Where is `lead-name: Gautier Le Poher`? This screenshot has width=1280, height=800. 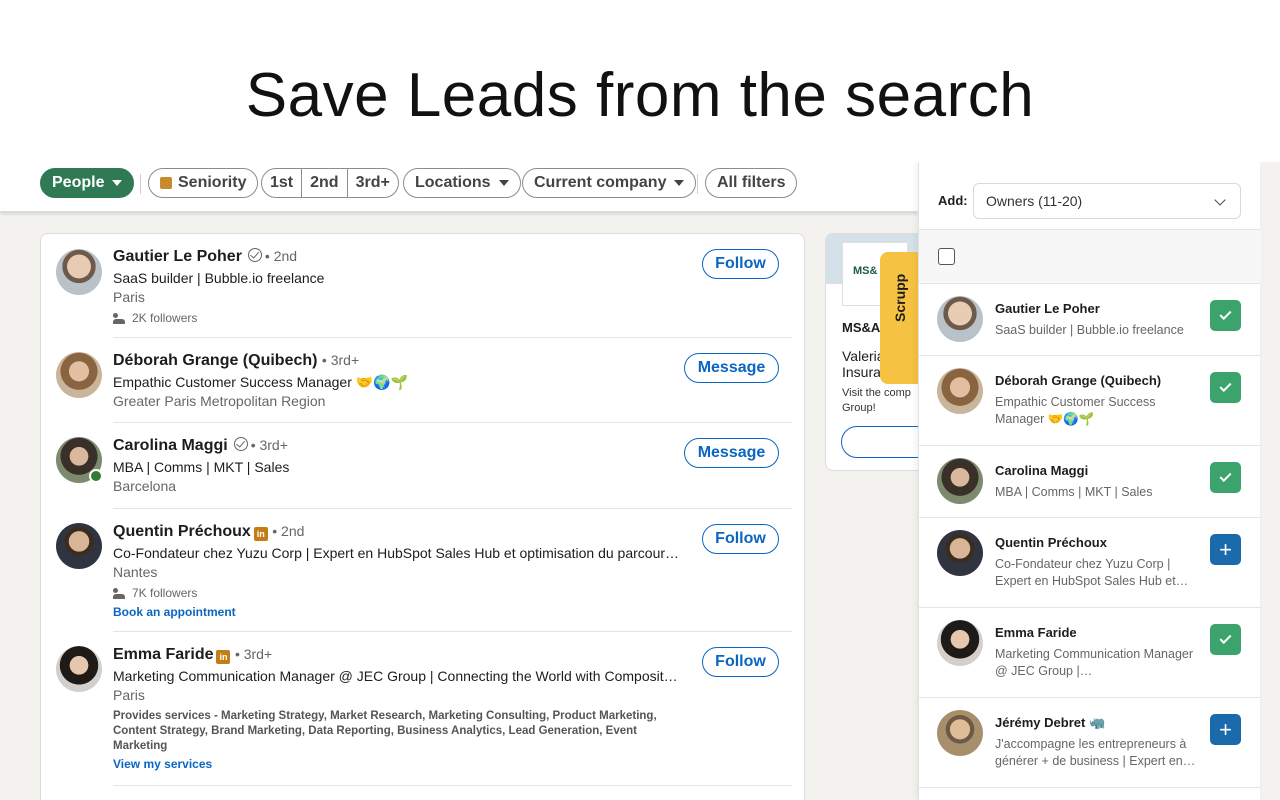 lead-name: Gautier Le Poher is located at coordinates (1047, 308).